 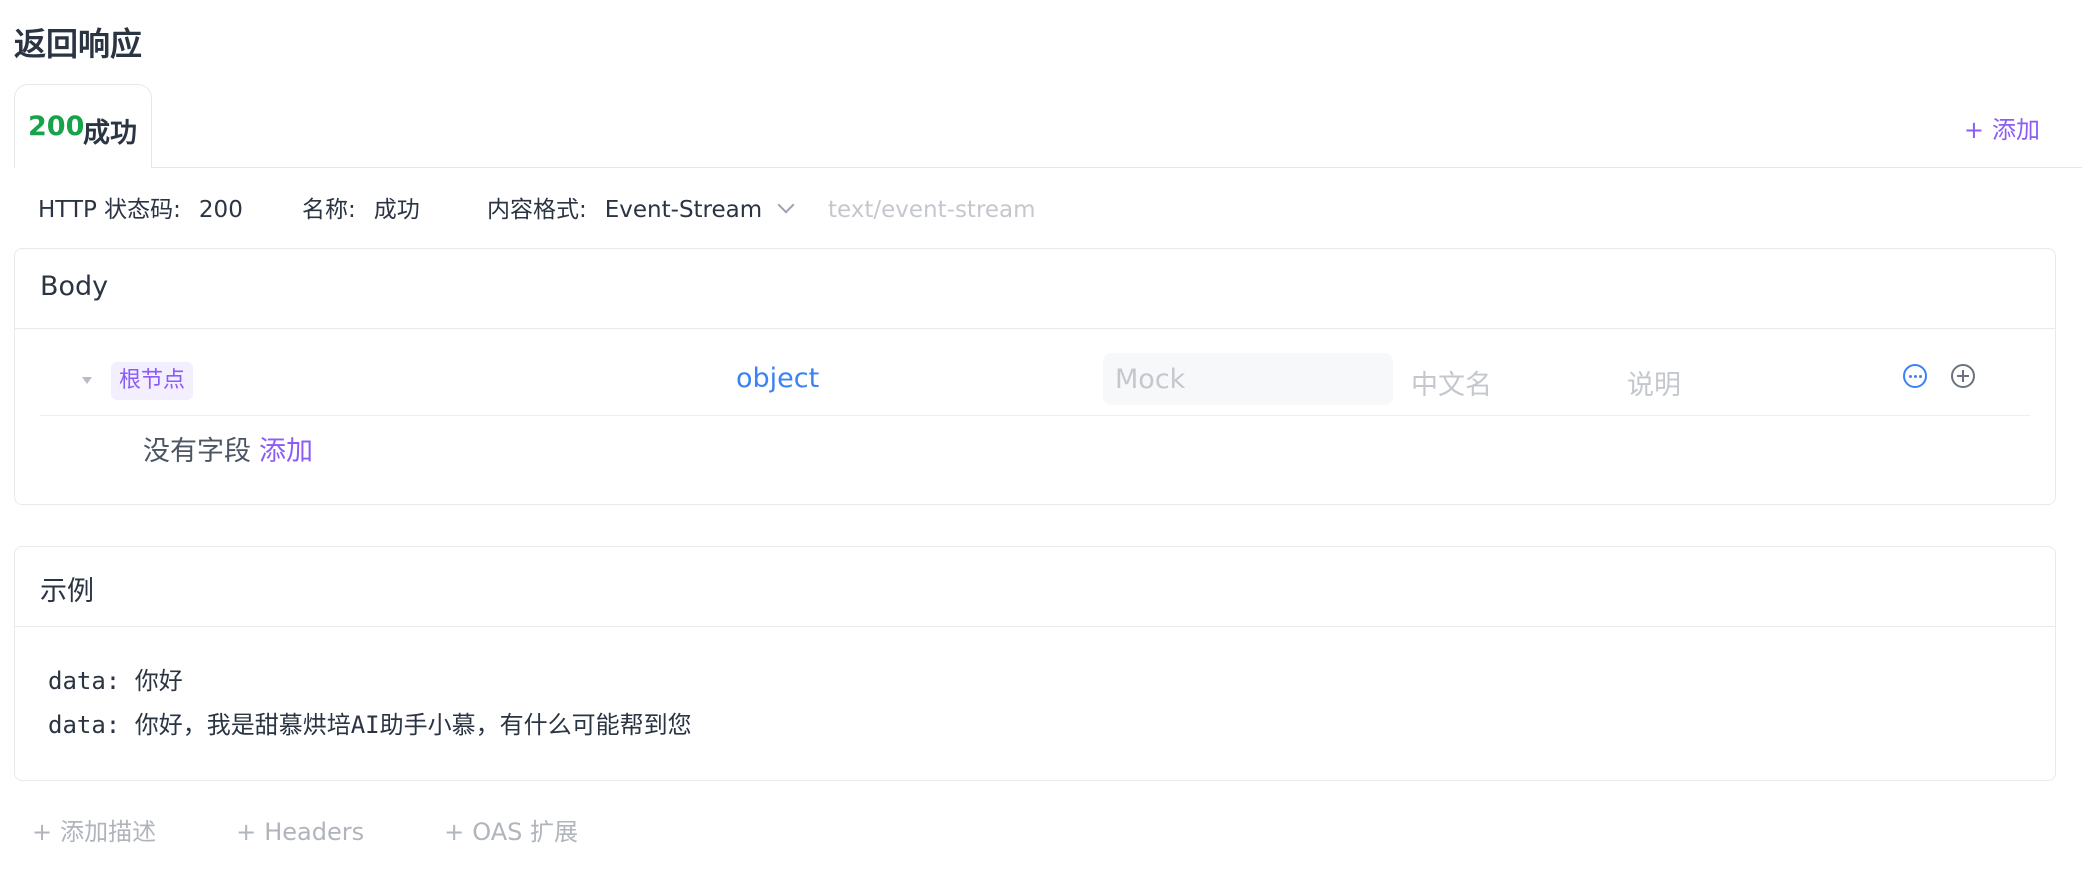 What do you see at coordinates (108, 832) in the screenshot?
I see `add-description-label: 添加描述` at bounding box center [108, 832].